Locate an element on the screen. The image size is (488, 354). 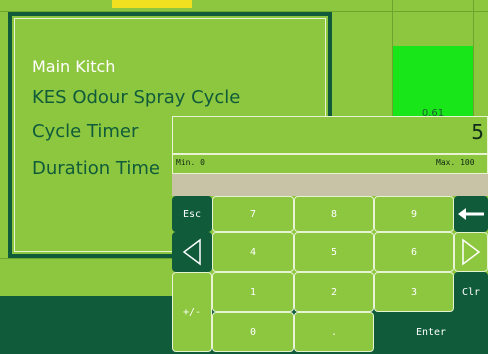
key-7: 7 is located at coordinates (253, 214).